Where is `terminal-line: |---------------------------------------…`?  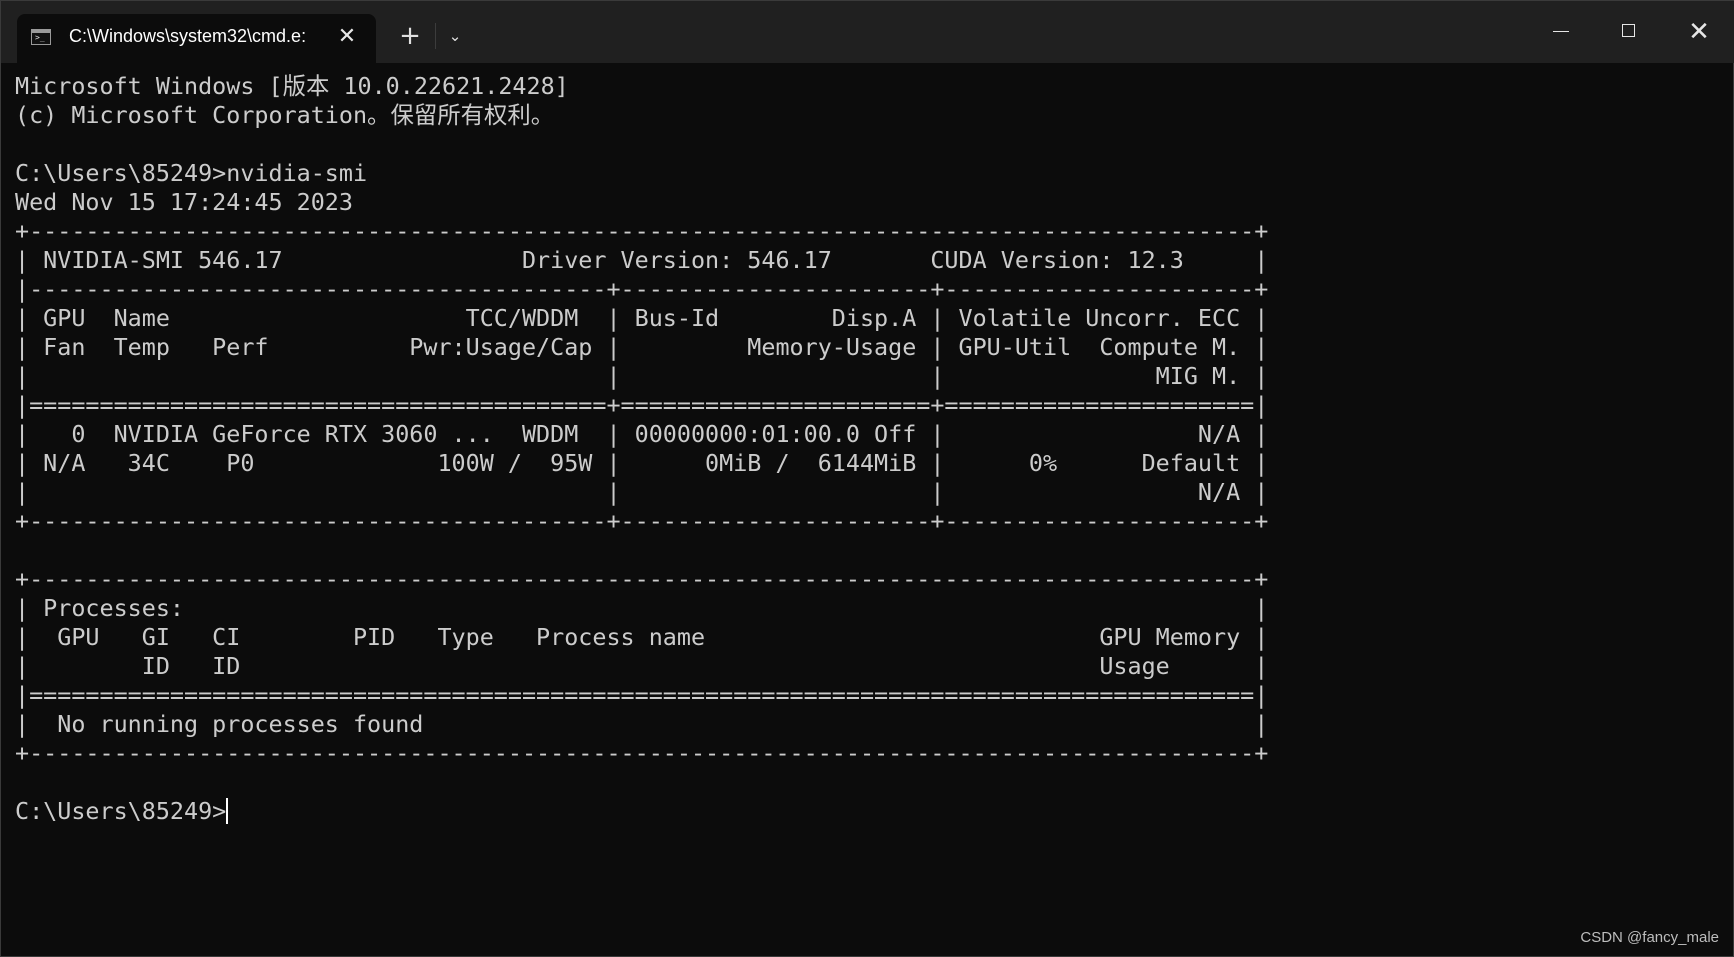
terminal-line: |---------------------------------------… is located at coordinates (642, 289).